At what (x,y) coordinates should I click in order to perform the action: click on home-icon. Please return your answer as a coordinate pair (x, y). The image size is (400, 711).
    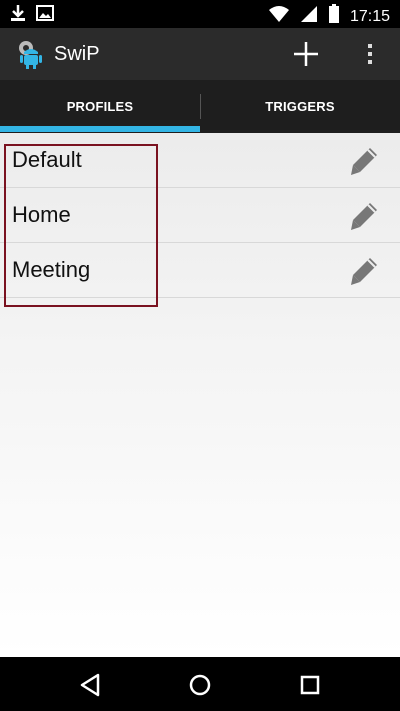
    Looking at the image, I should click on (200, 685).